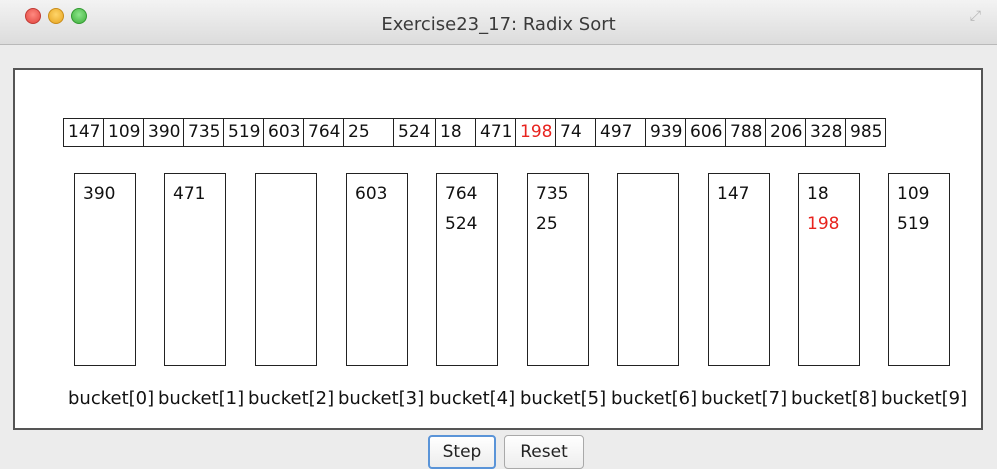  What do you see at coordinates (924, 398) in the screenshot?
I see `bucket-label: bucket[9]` at bounding box center [924, 398].